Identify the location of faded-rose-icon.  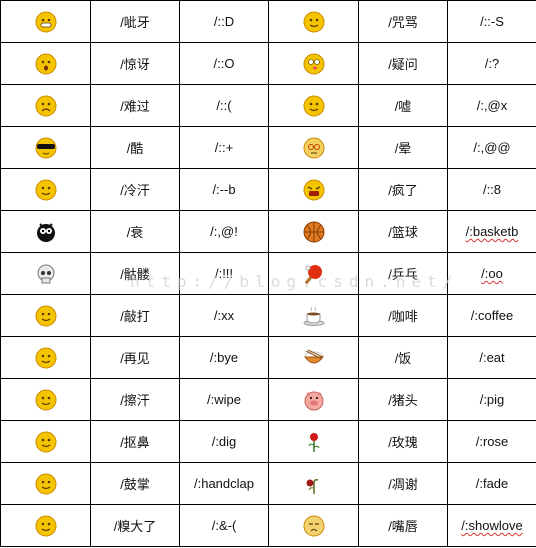
(314, 484).